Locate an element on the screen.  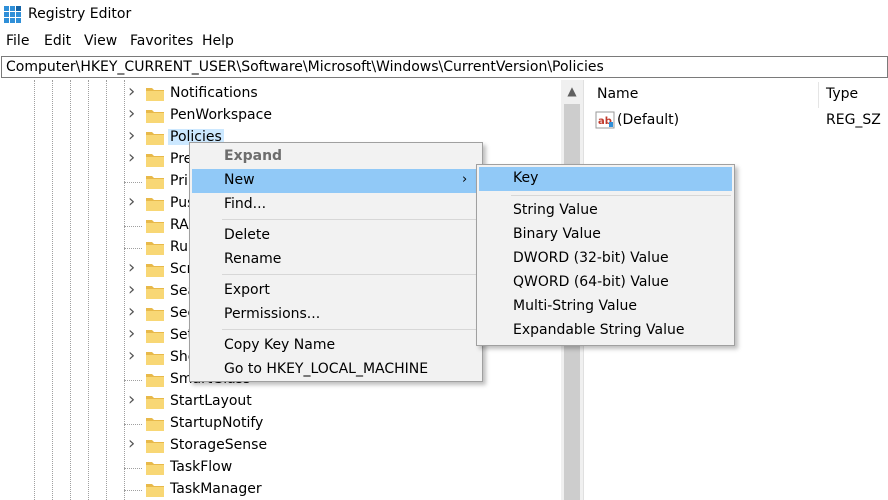
tree-item: StartupNotify is located at coordinates (280, 424).